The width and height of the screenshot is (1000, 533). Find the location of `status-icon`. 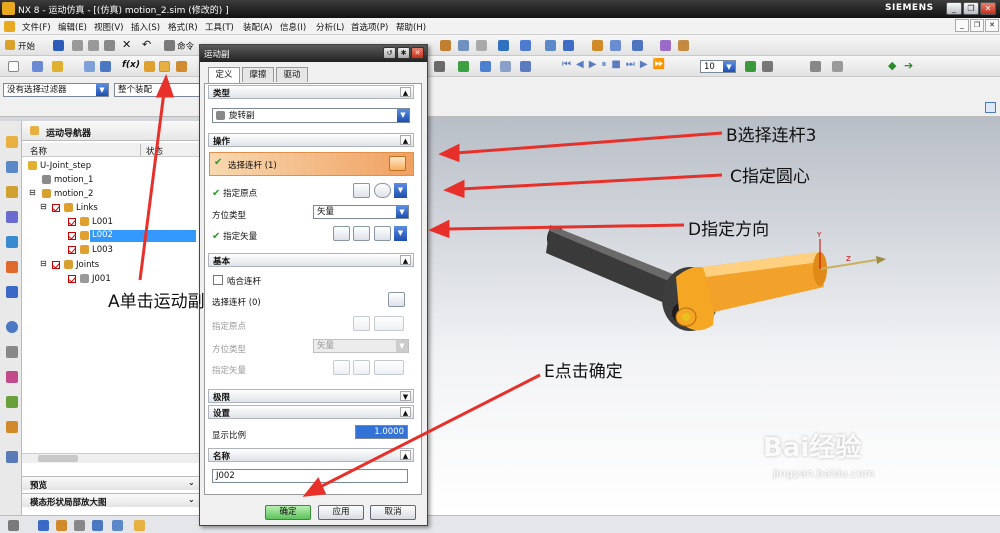

status-icon is located at coordinates (13, 525).